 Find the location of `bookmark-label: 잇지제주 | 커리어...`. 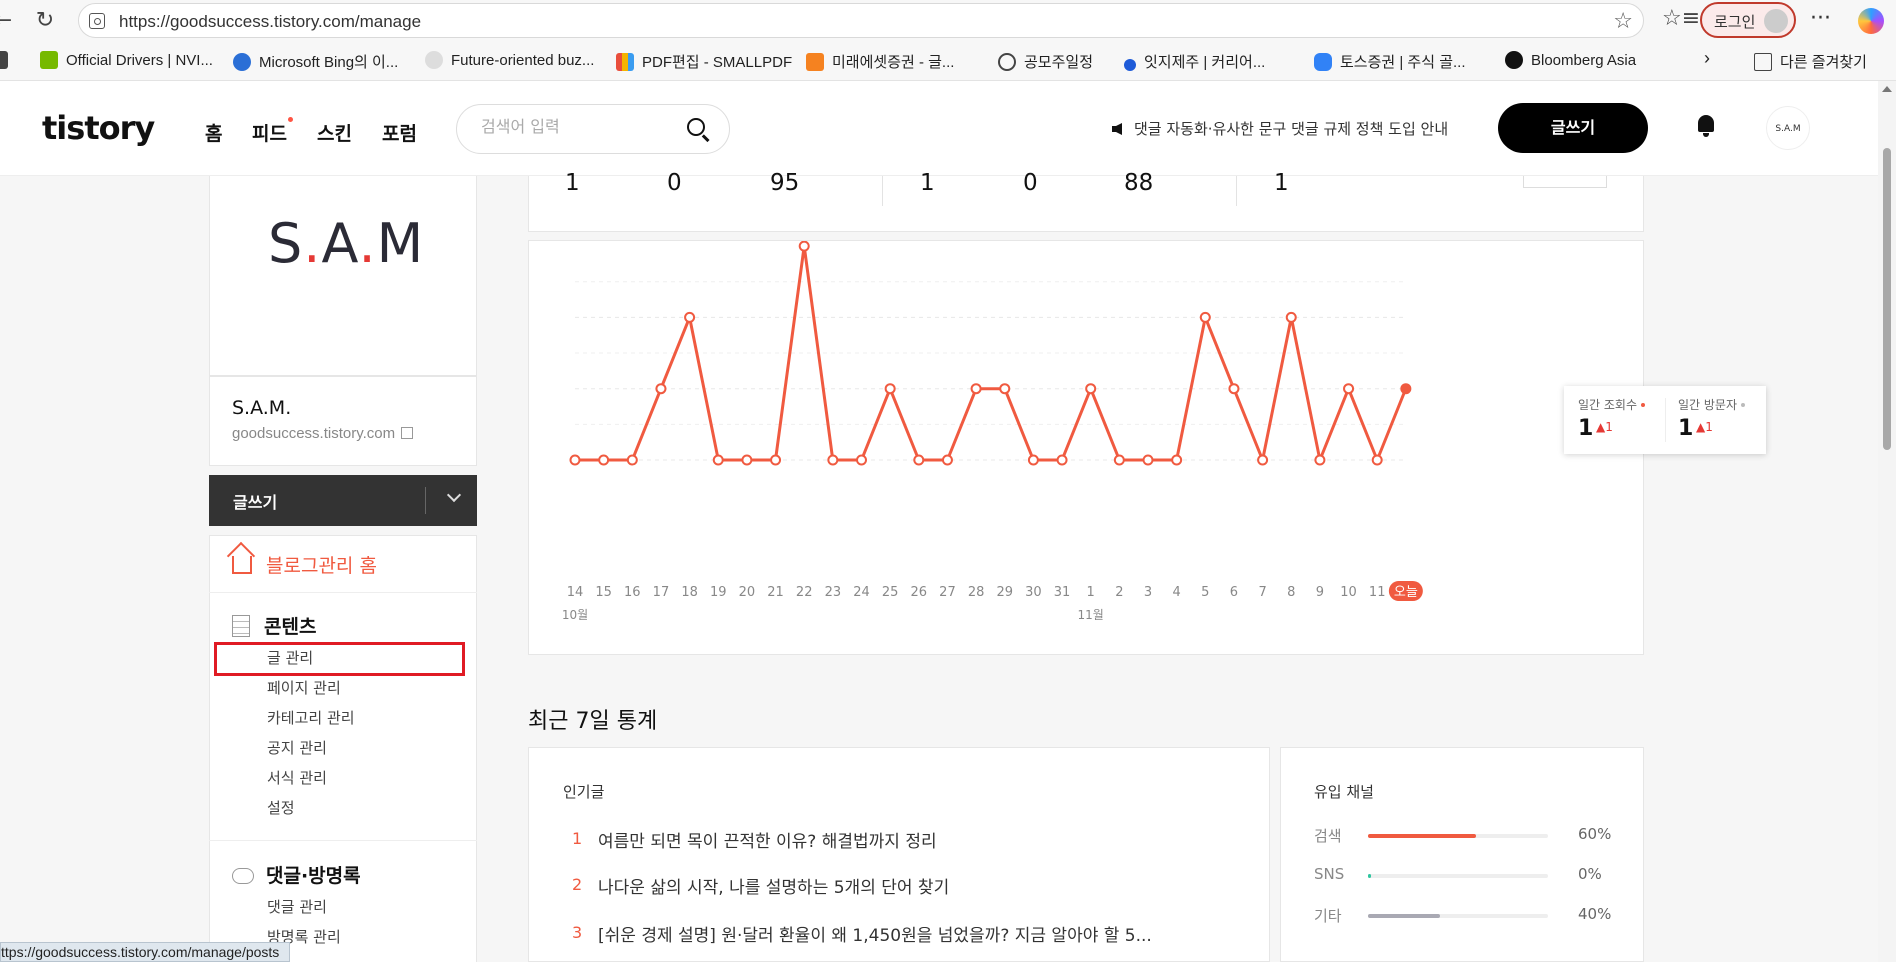

bookmark-label: 잇지제주 | 커리어... is located at coordinates (1205, 62).